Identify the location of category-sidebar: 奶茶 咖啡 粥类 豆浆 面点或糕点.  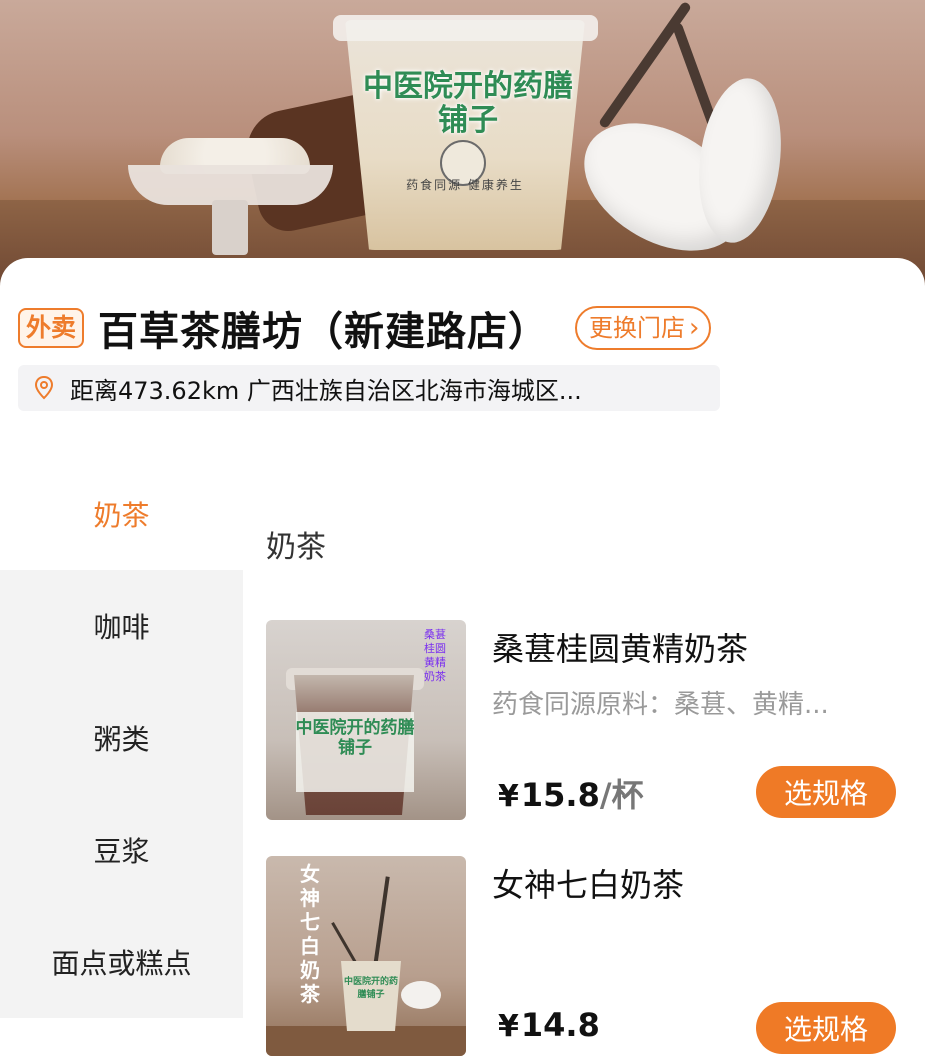
(121, 760).